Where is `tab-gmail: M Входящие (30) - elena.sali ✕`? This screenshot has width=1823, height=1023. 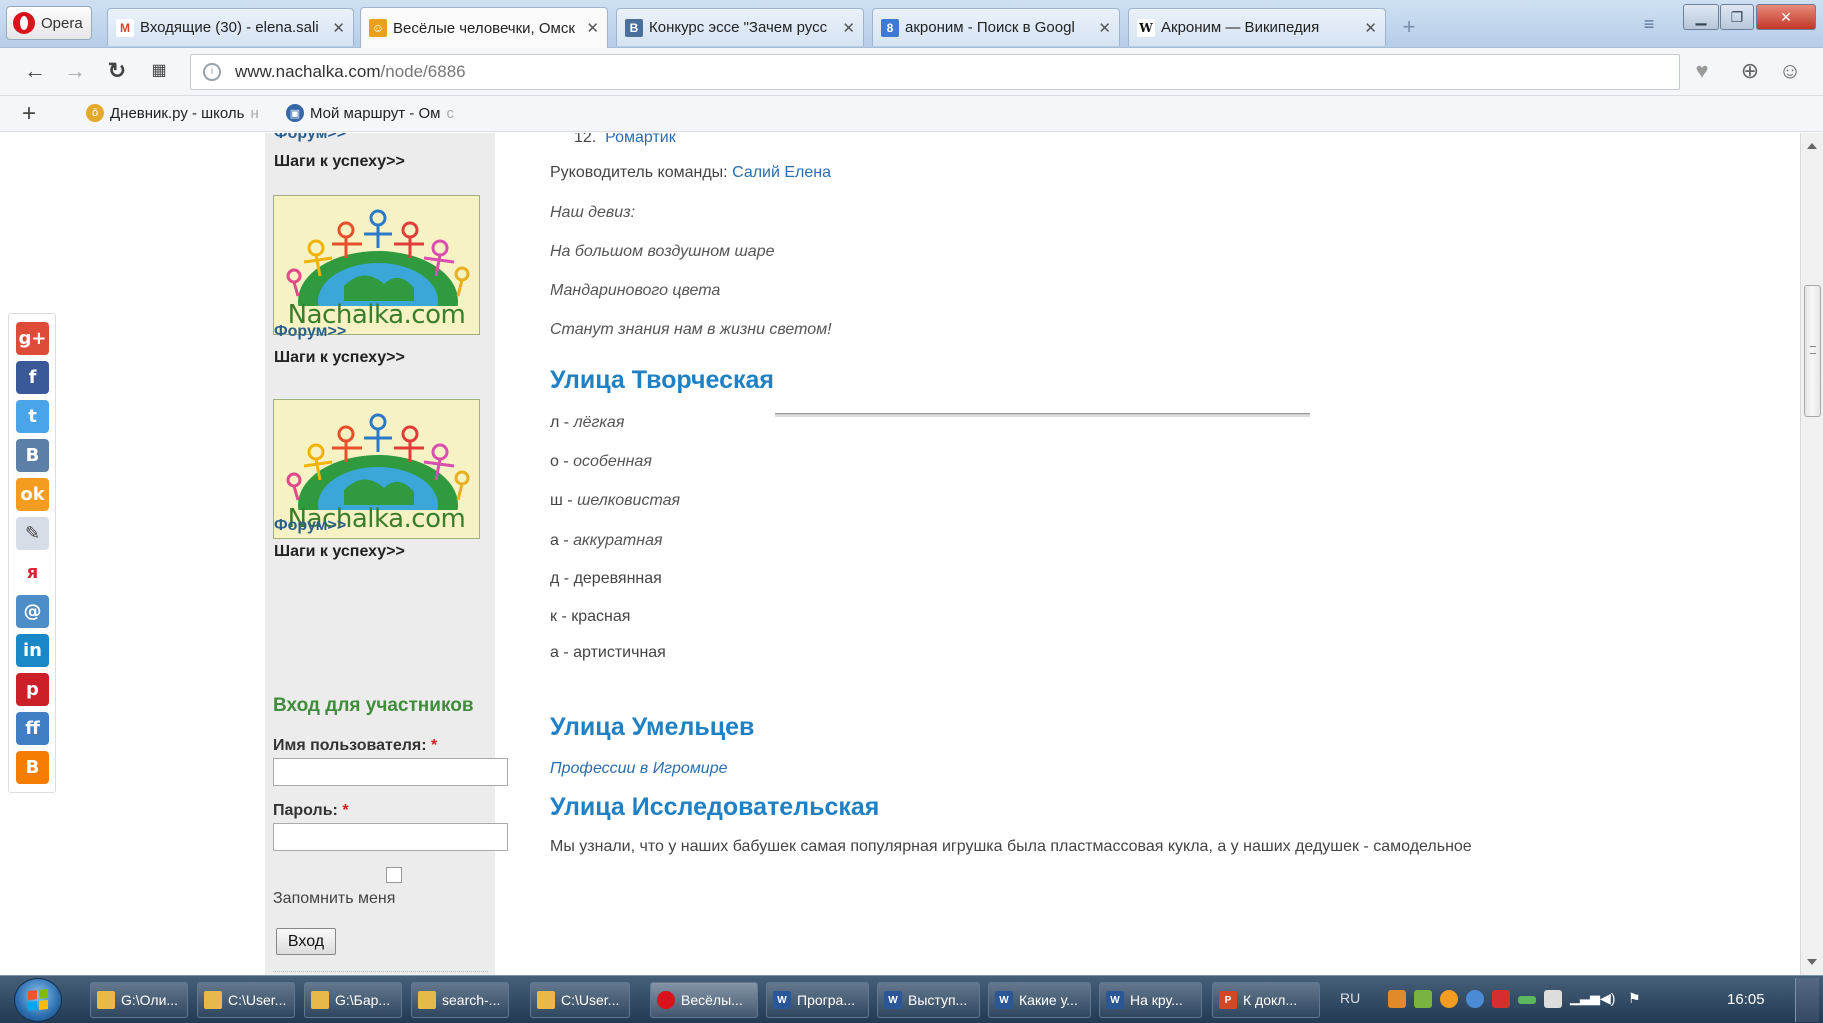
tab-gmail: M Входящие (30) - elena.sali ✕ is located at coordinates (230, 27).